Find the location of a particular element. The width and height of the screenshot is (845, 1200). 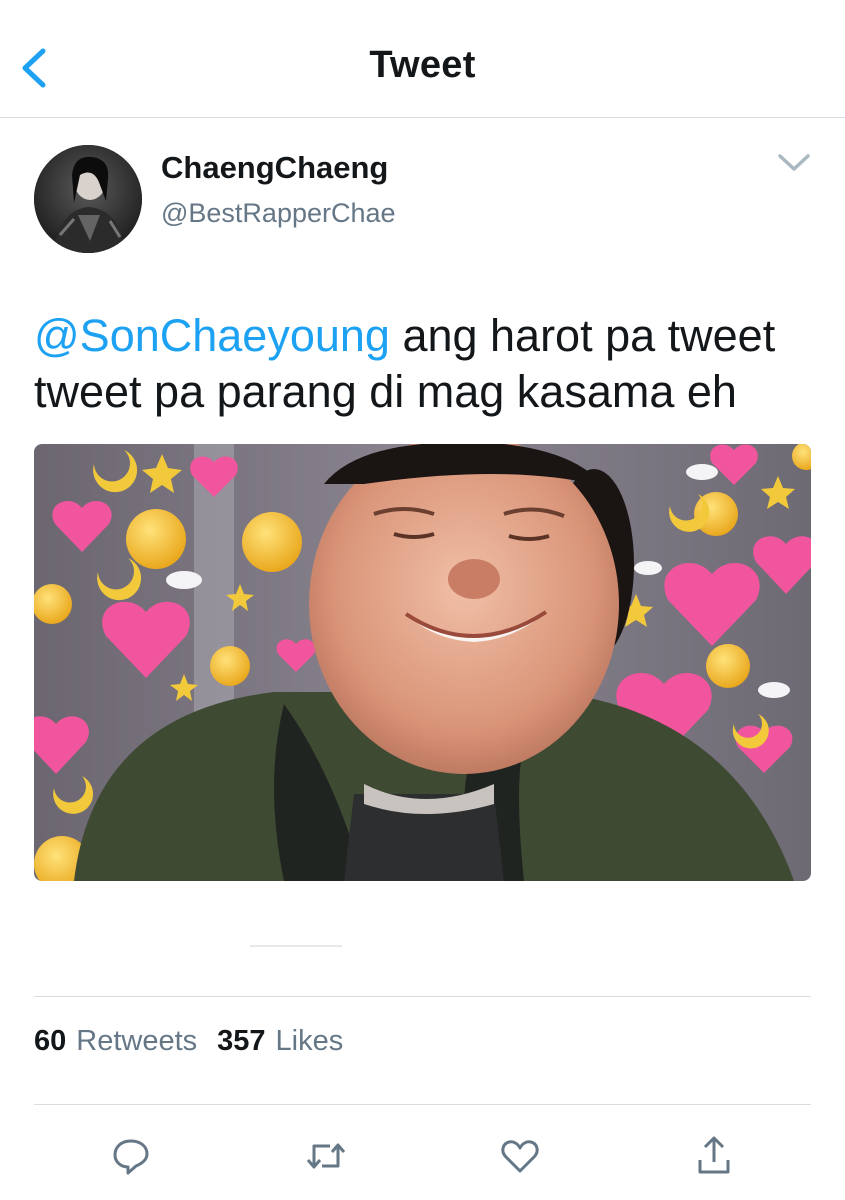

mention-link: @SonChaeyoung is located at coordinates (212, 335).